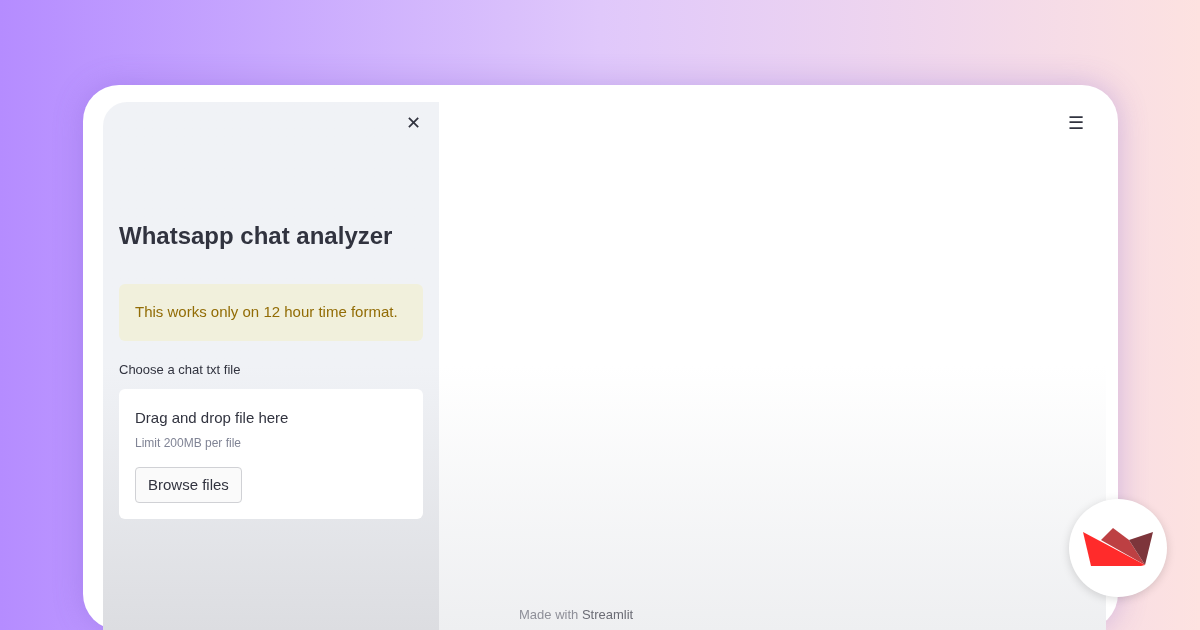 The width and height of the screenshot is (1200, 630). What do you see at coordinates (271, 454) in the screenshot?
I see `file-dropzone: Drag and drop file here Limit 200MB per file Browse files` at bounding box center [271, 454].